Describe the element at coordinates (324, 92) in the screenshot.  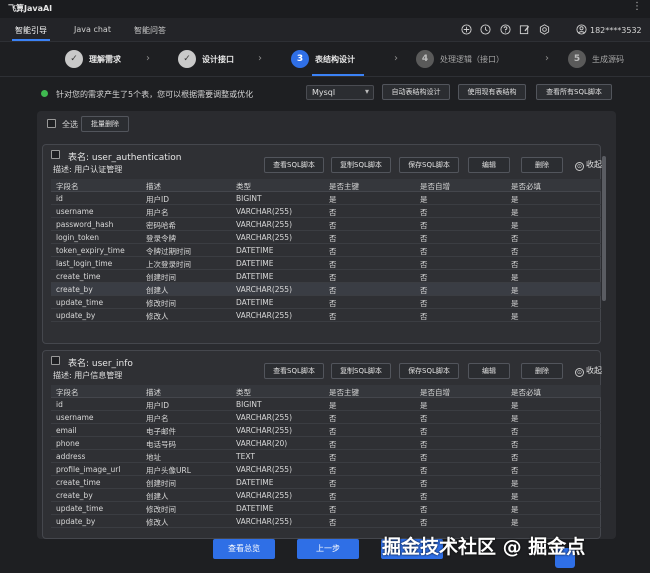
I see `db-type-value: Mysql` at that location.